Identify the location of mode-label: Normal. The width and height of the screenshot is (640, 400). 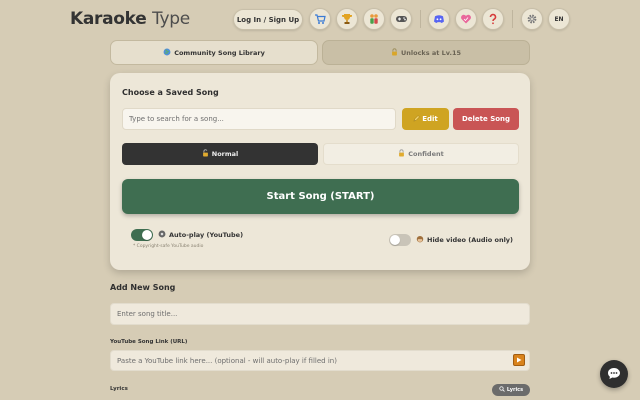
(225, 154).